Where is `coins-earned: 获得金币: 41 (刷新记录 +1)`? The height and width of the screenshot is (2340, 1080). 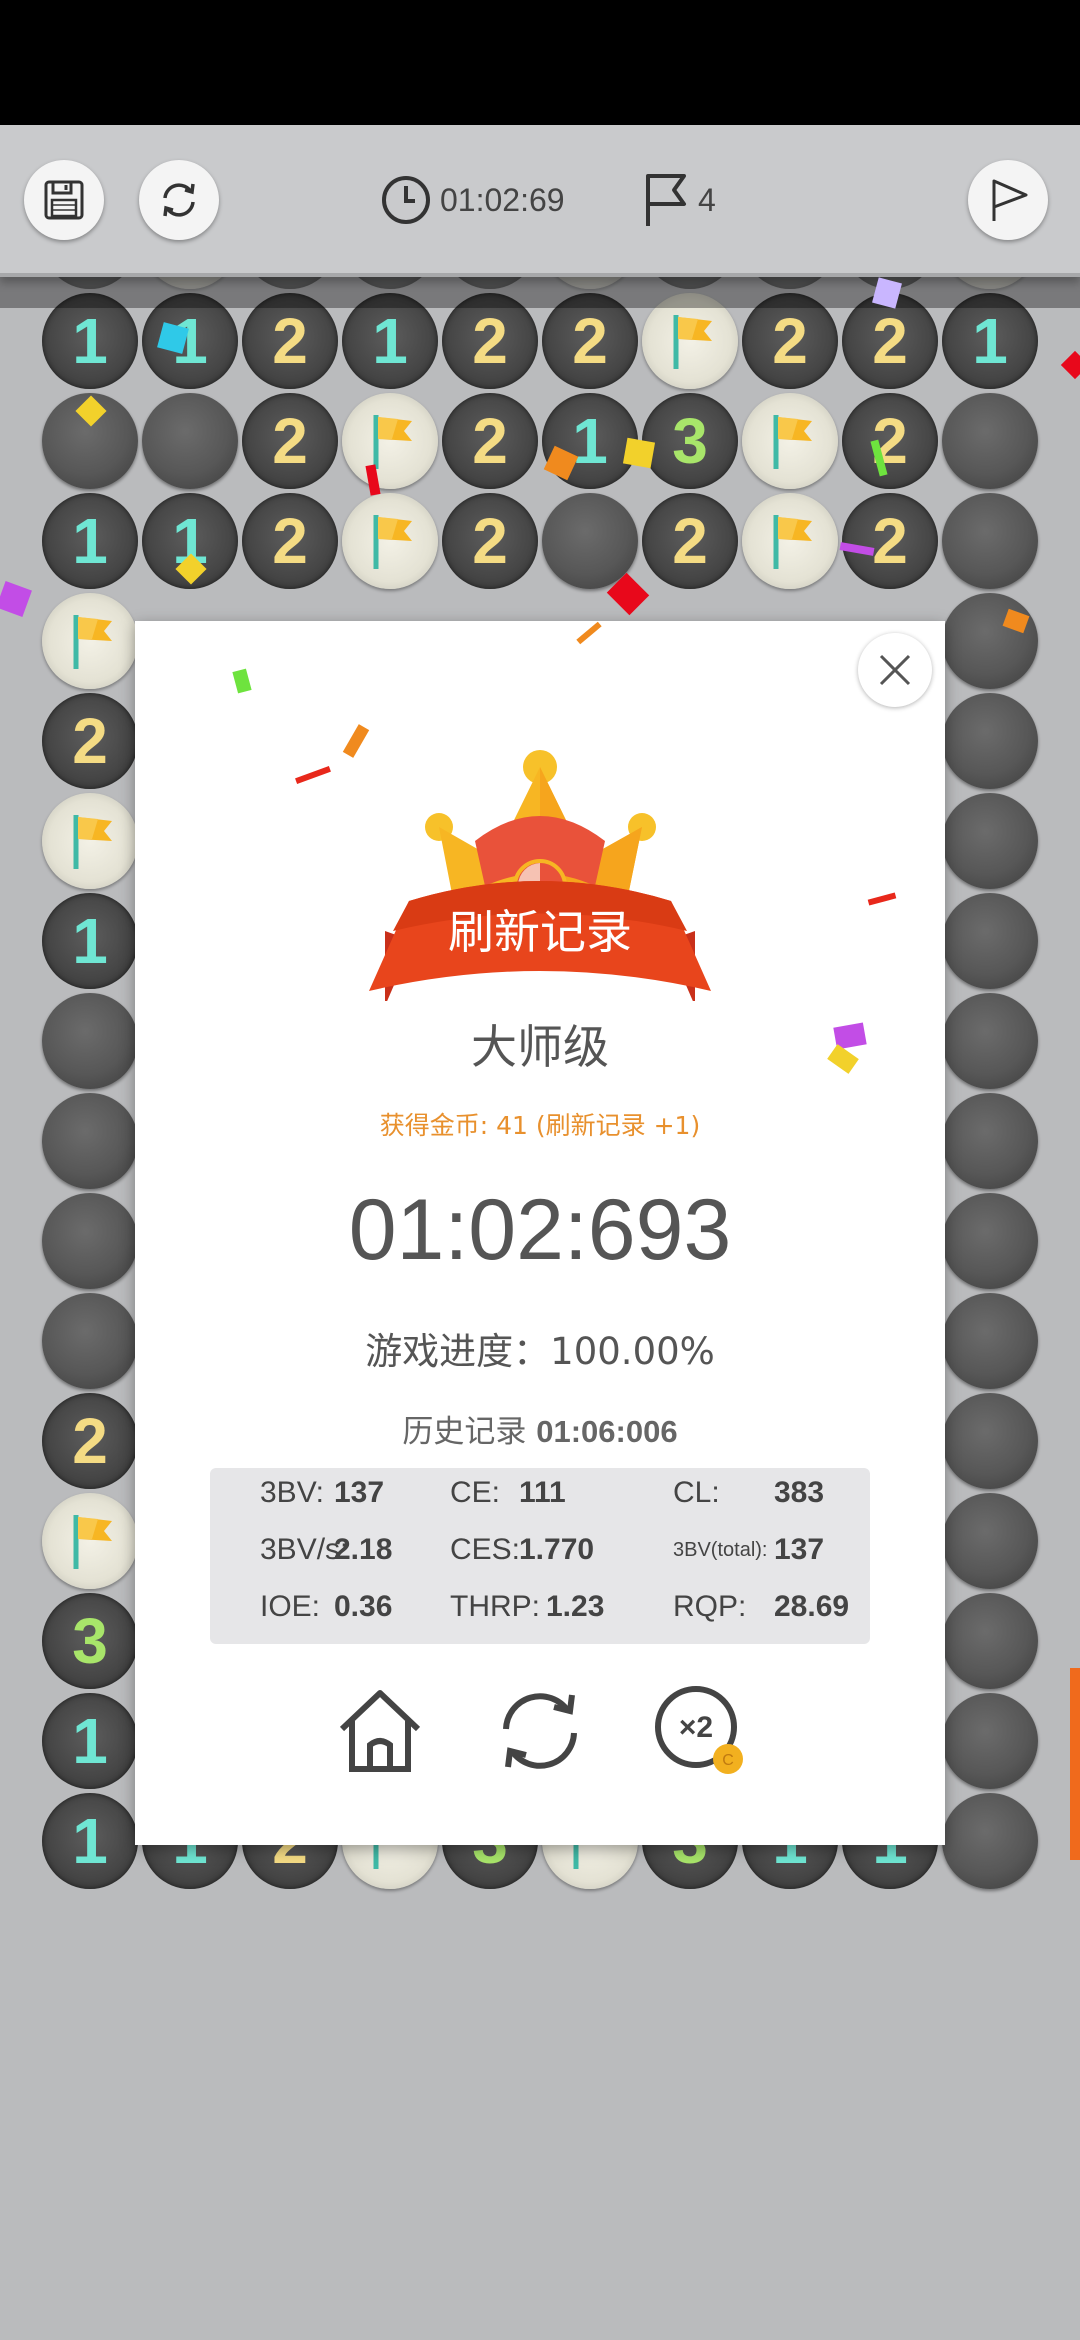 coins-earned: 获得金币: 41 (刷新记录 +1) is located at coordinates (540, 1125).